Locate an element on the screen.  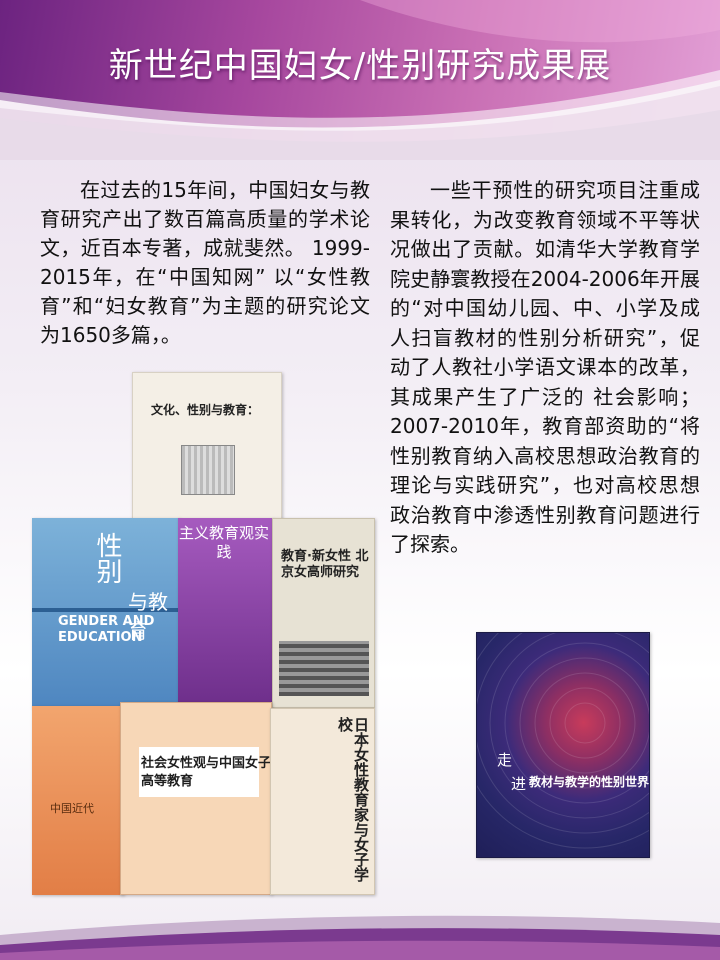
book-english-title: GENDER AND EDUCATION is located at coordinates (106, 629).